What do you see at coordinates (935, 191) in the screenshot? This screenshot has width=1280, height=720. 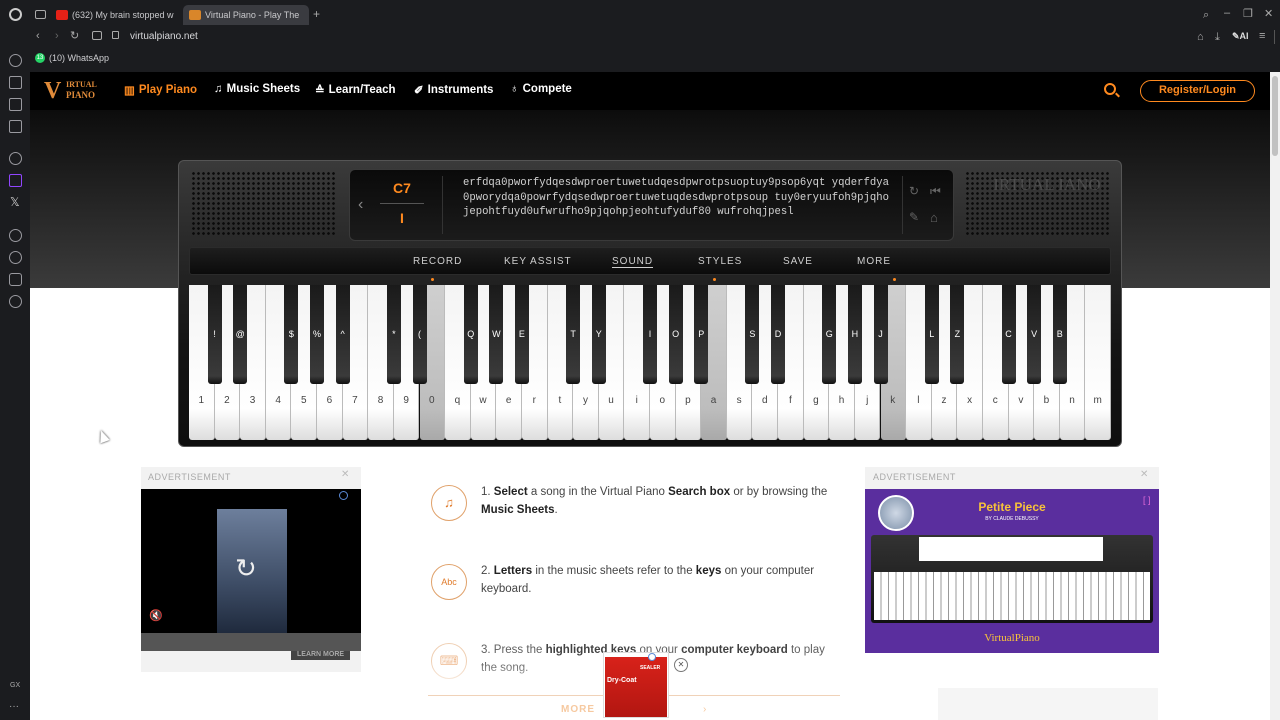 I see `skip-start-icon: ⏮` at bounding box center [935, 191].